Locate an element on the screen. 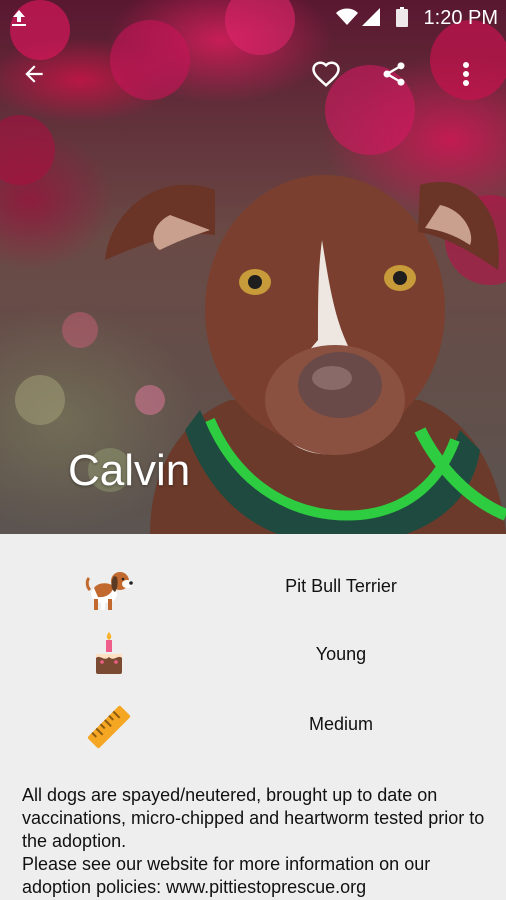  size-value: Medium is located at coordinates (341, 724).